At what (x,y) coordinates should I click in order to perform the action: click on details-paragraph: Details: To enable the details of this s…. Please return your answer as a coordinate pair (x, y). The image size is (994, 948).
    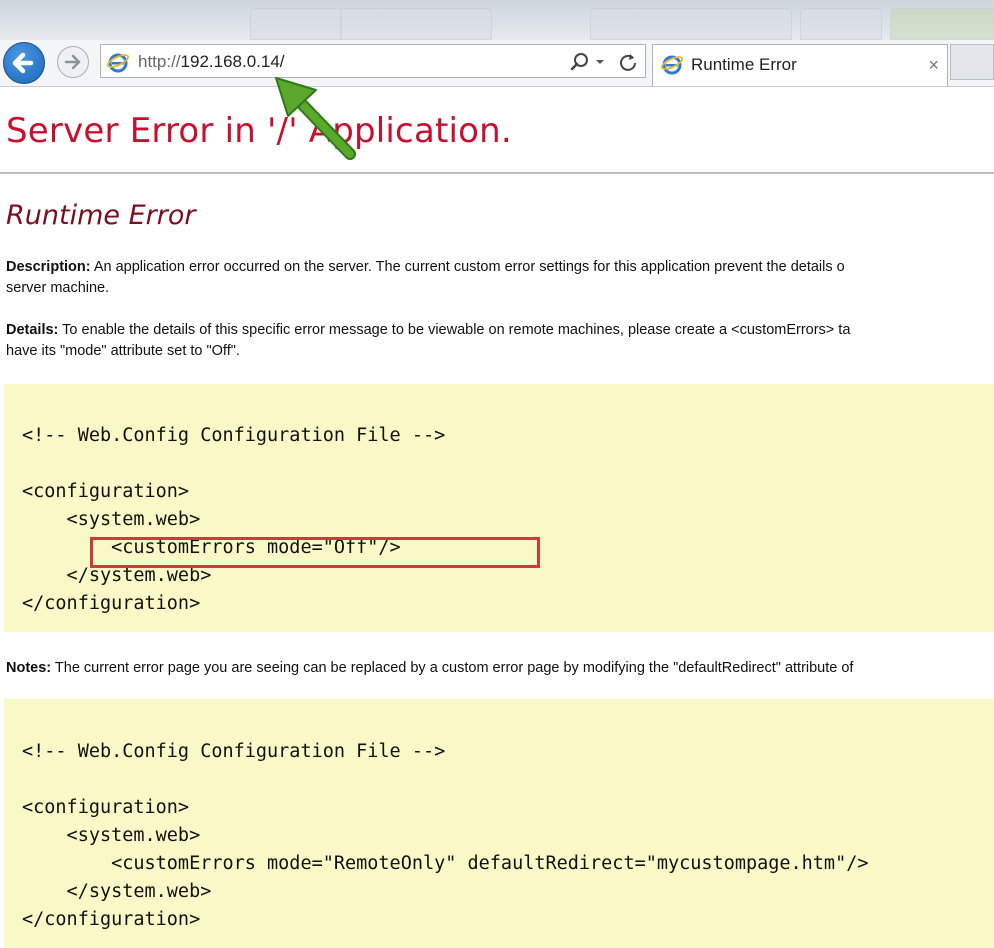
    Looking at the image, I should click on (500, 341).